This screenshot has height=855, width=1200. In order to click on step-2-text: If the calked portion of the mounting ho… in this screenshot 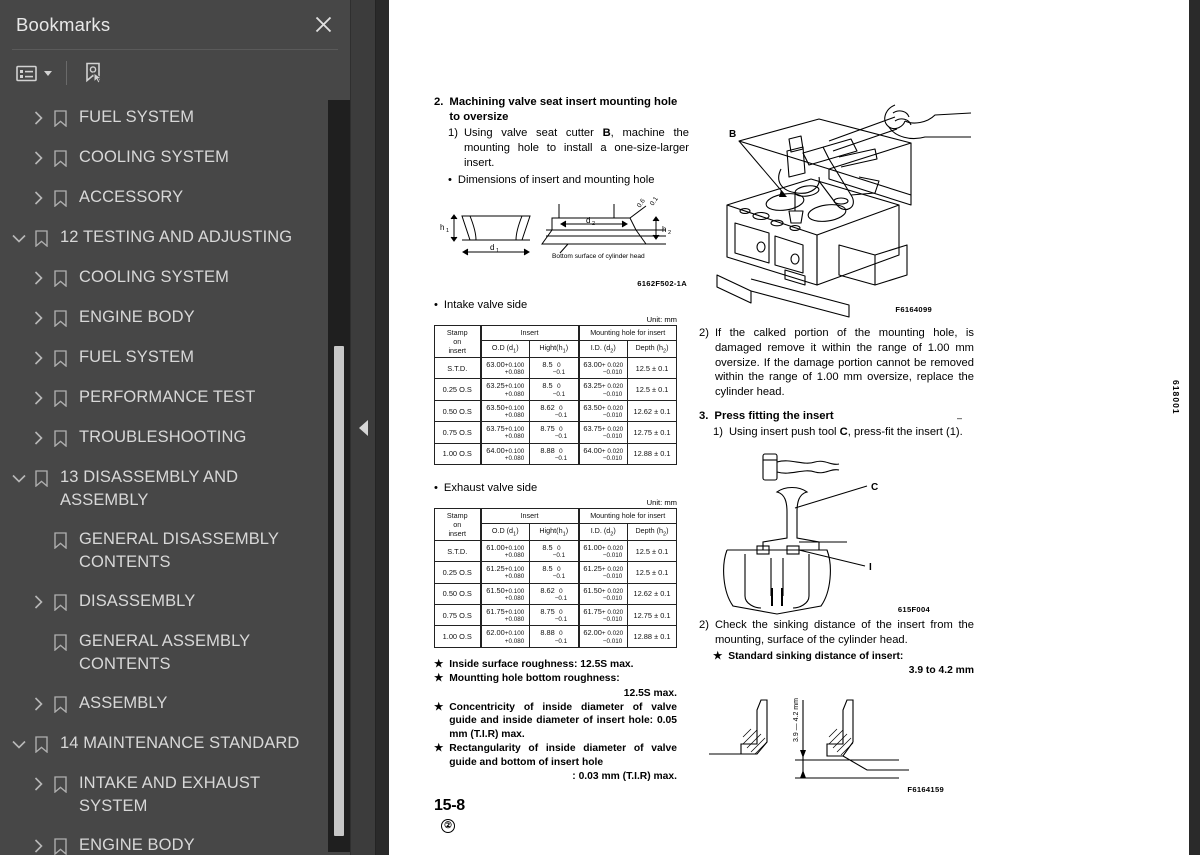, I will do `click(844, 363)`.